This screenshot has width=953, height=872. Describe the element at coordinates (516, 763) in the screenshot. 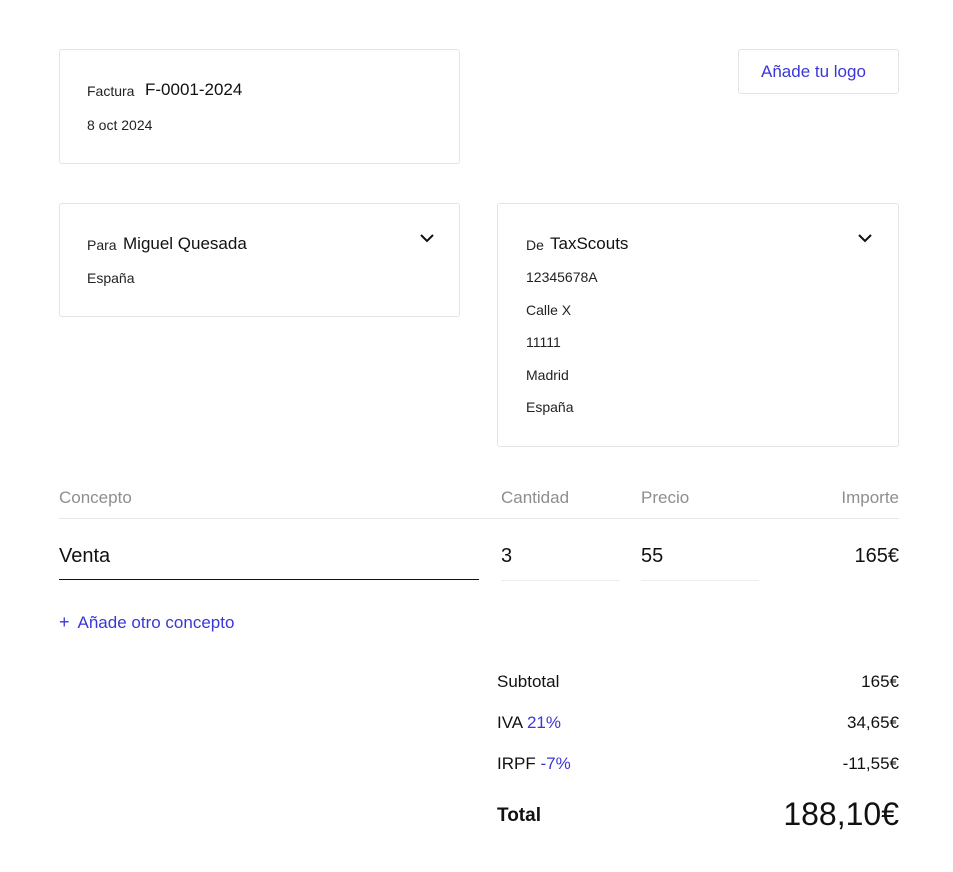

I see `irpf-label: IRPF` at that location.